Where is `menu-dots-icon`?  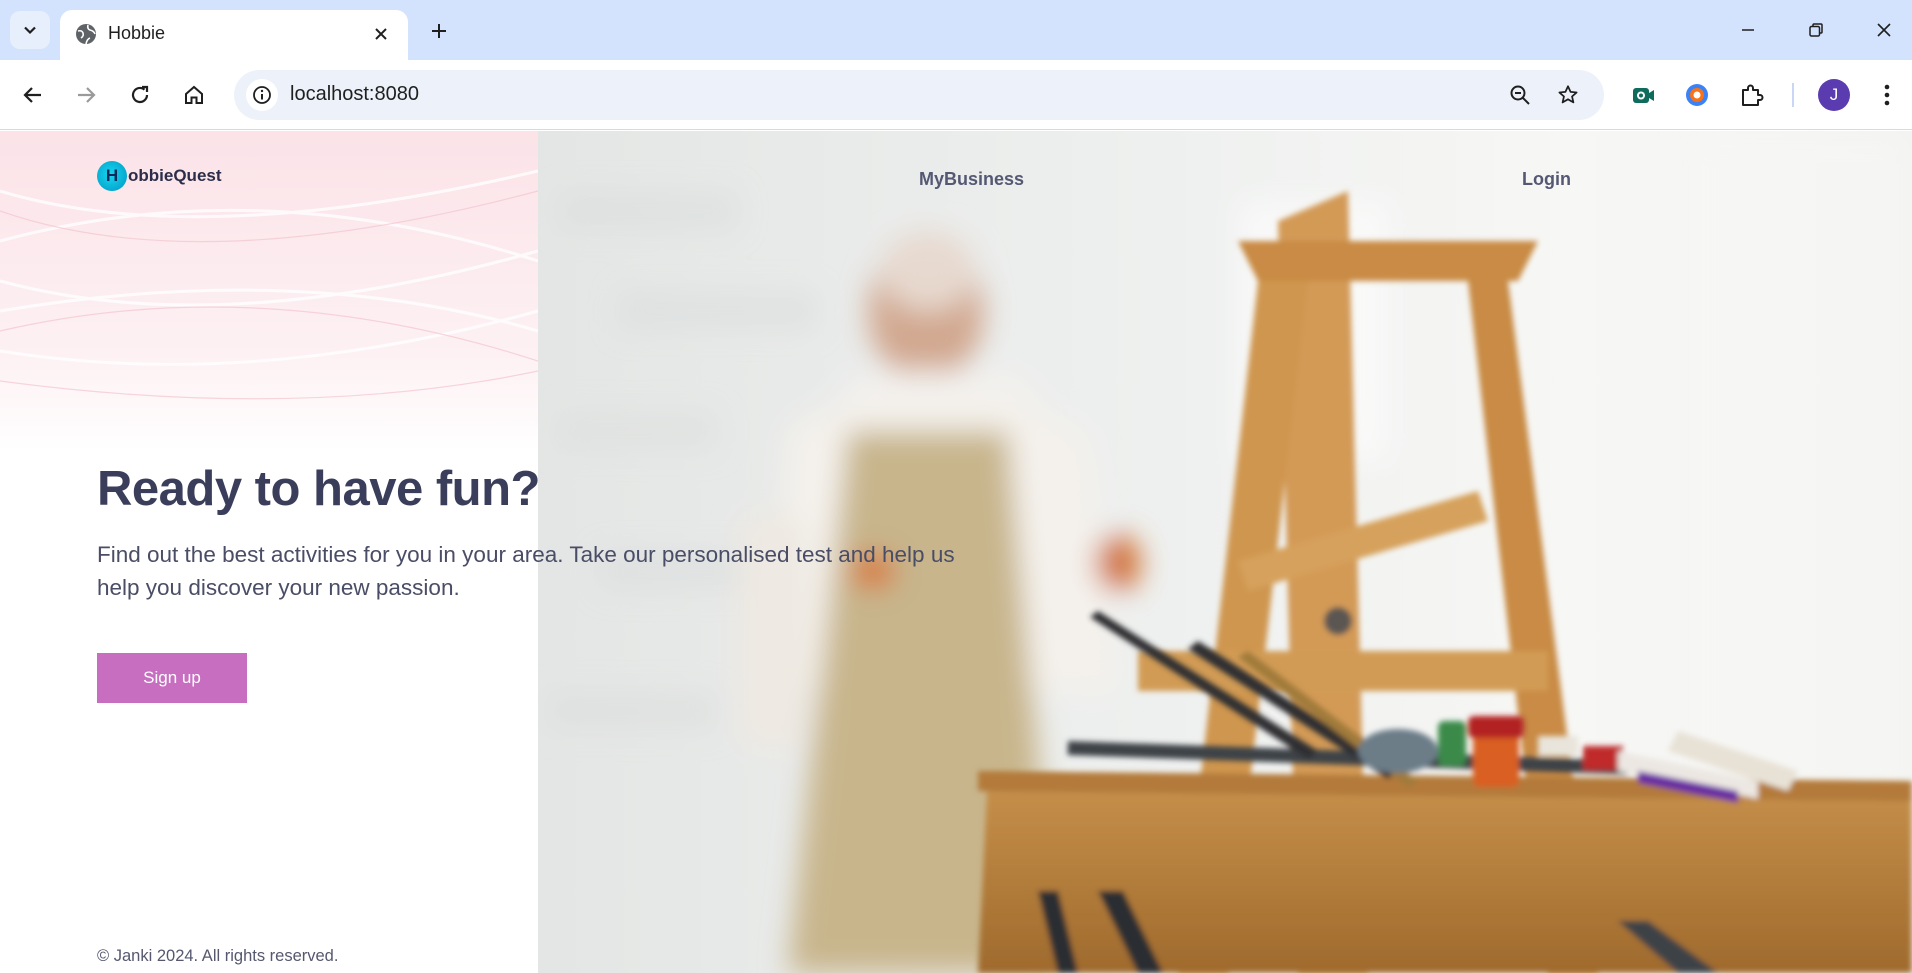 menu-dots-icon is located at coordinates (1887, 95).